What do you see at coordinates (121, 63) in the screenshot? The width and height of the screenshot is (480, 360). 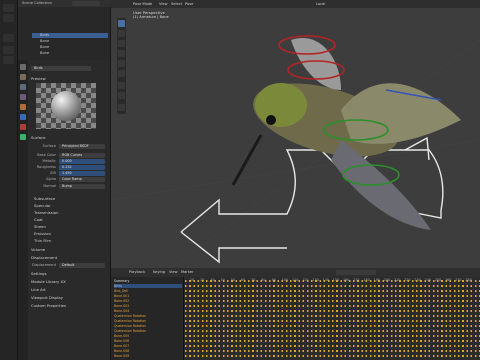 I see `scale-tool-icon` at bounding box center [121, 63].